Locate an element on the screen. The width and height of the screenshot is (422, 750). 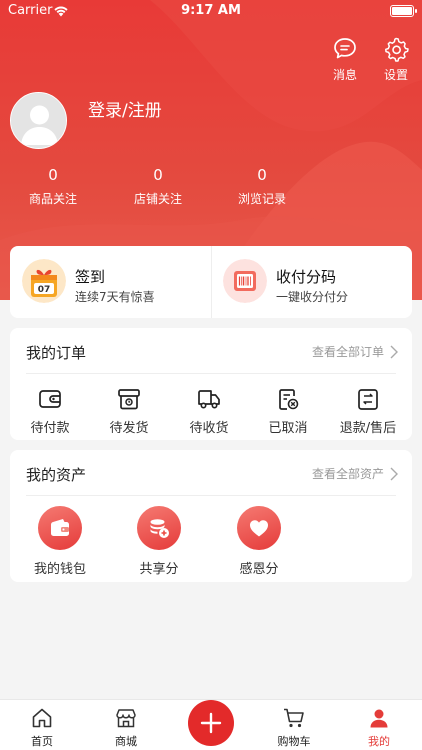
default-avatar-icon is located at coordinates (38, 120).